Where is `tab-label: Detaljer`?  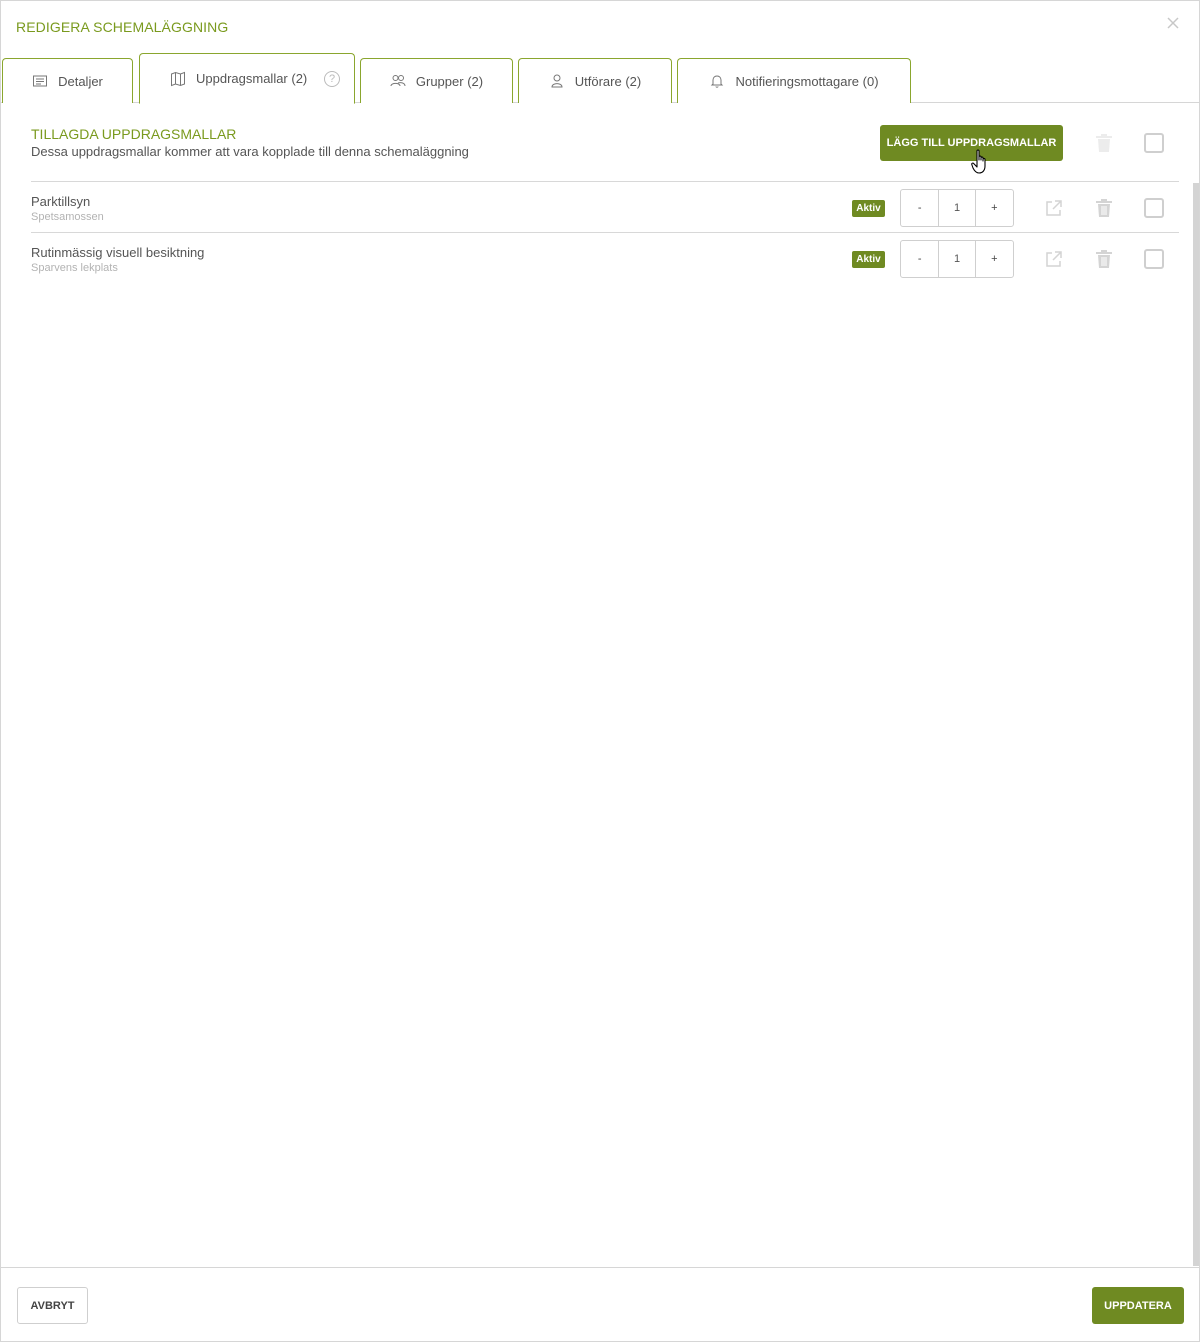 tab-label: Detaljer is located at coordinates (80, 81).